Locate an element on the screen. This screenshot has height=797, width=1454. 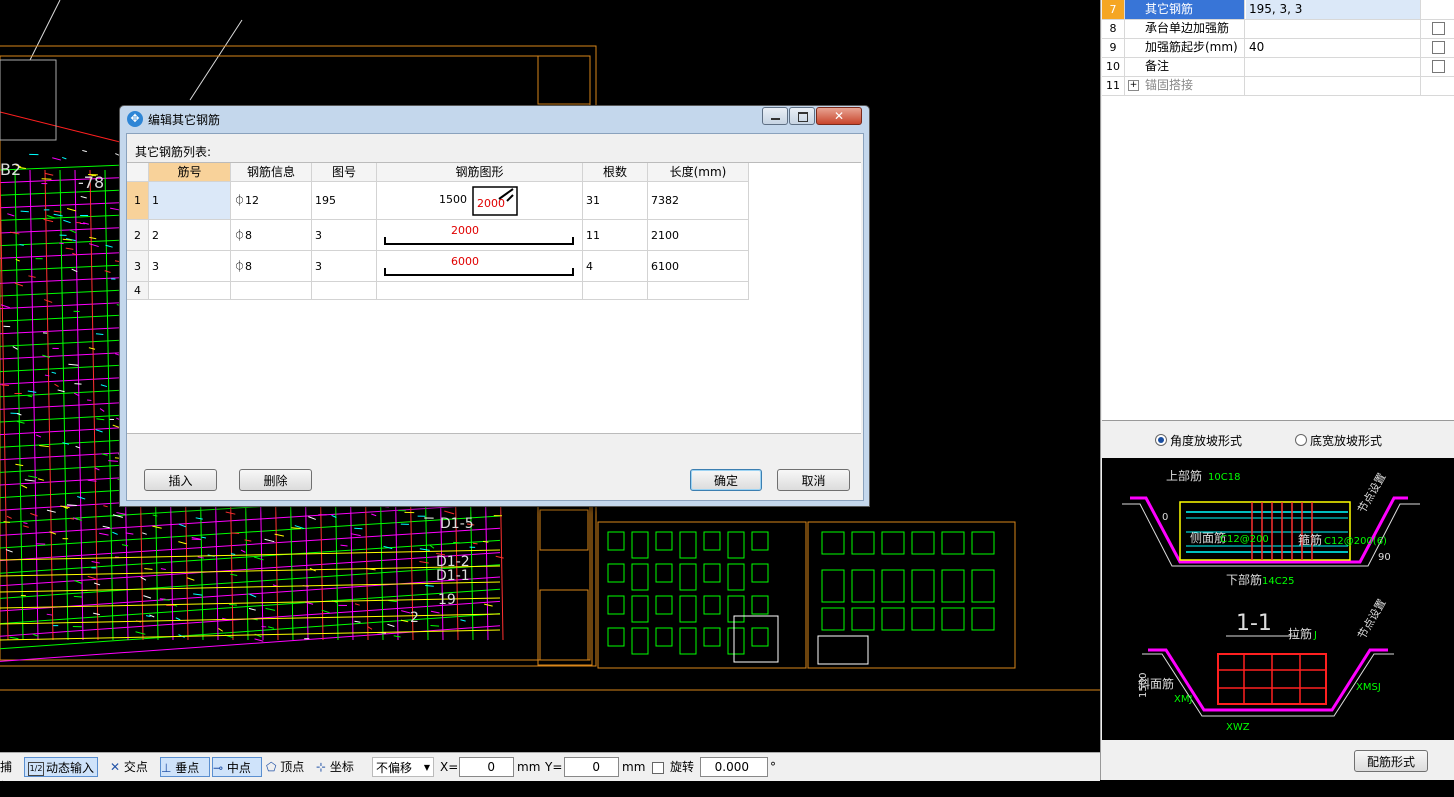
property-row: 7其它钢筋195, 3, 3 is located at coordinates (1278, 10).